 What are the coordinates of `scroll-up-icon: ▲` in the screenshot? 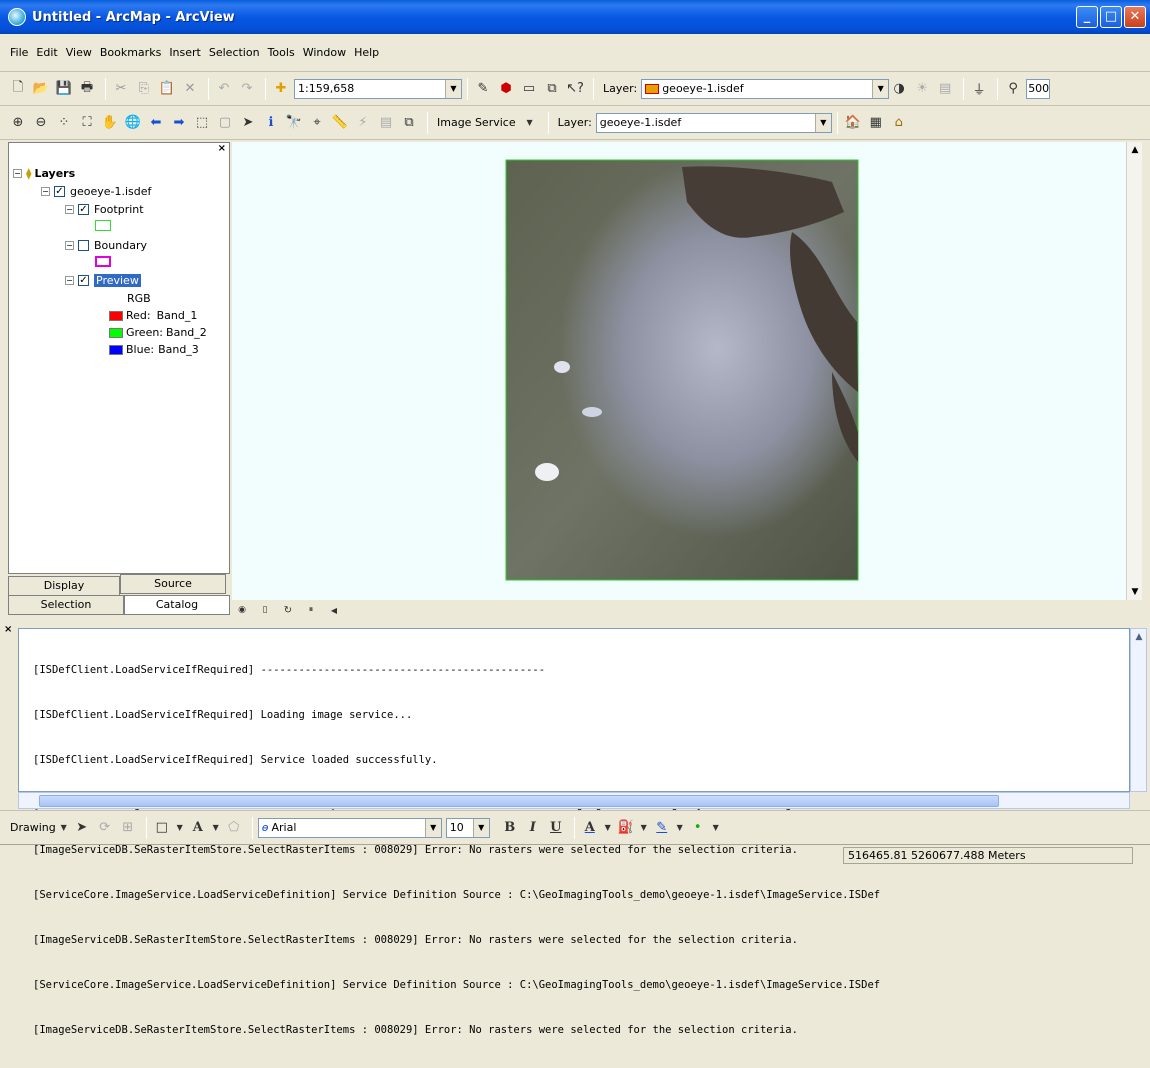 It's located at (1135, 150).